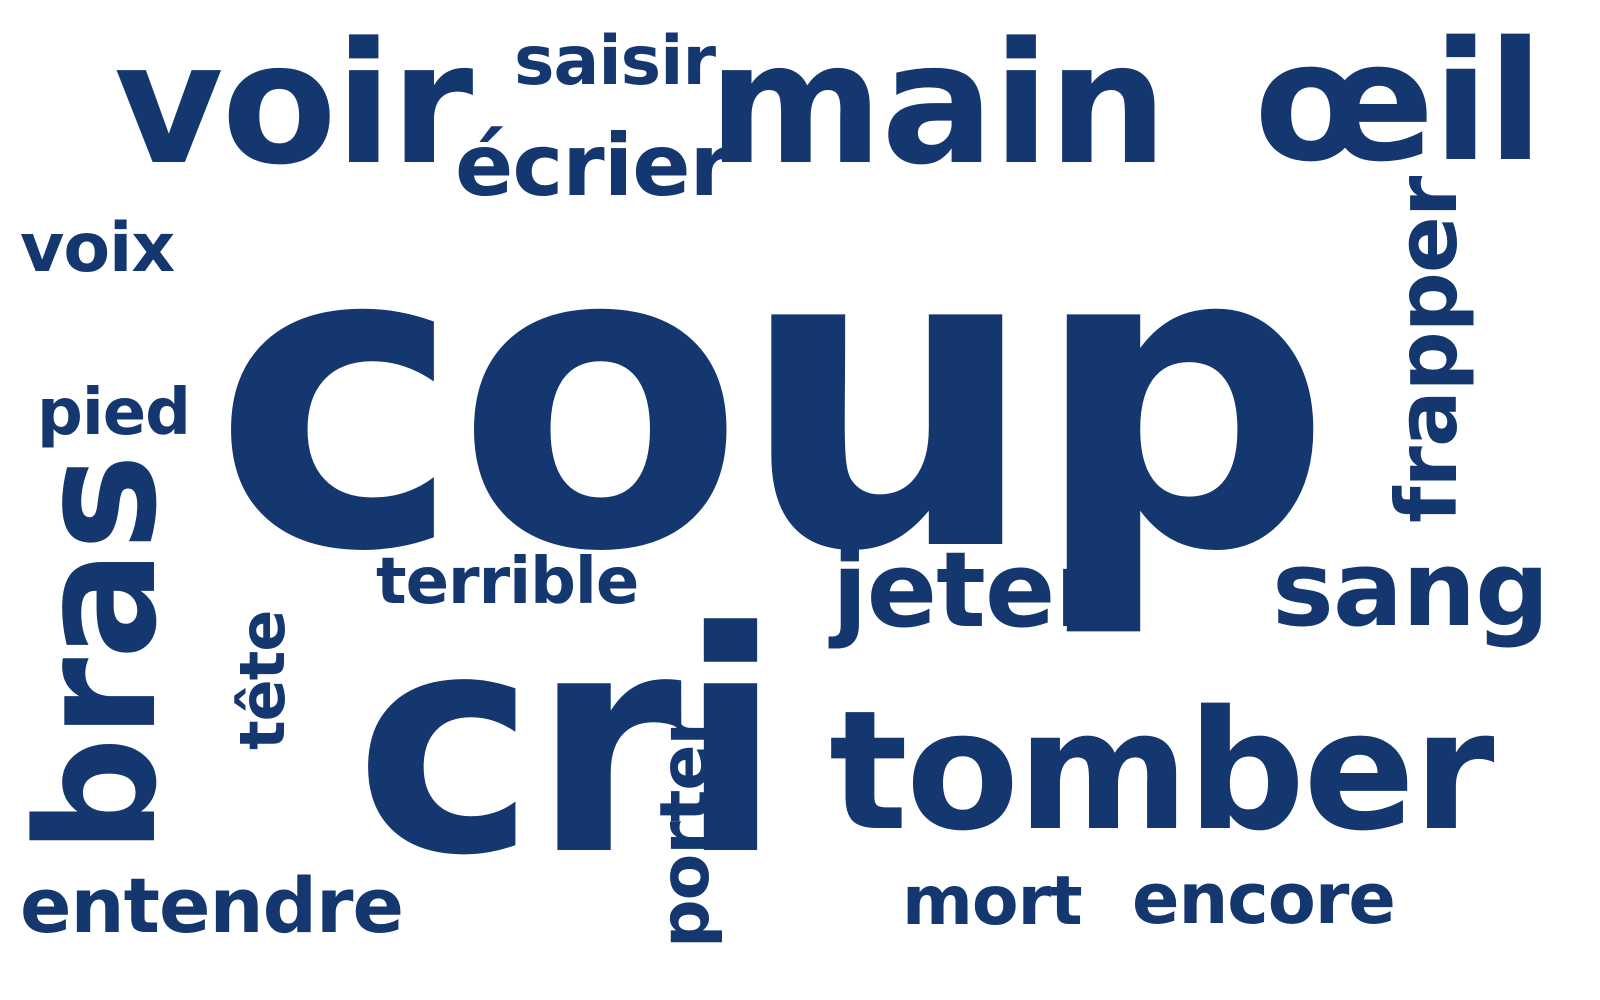  What do you see at coordinates (1162, 771) in the screenshot?
I see `word-tomber: tomber` at bounding box center [1162, 771].